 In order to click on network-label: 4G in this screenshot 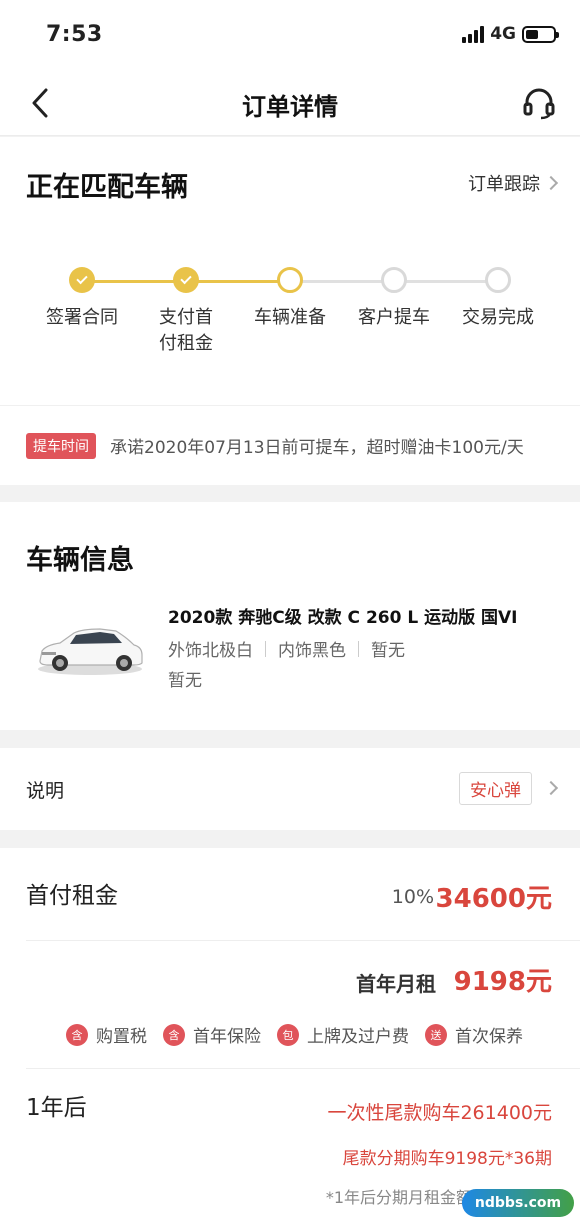, I will do `click(503, 34)`.